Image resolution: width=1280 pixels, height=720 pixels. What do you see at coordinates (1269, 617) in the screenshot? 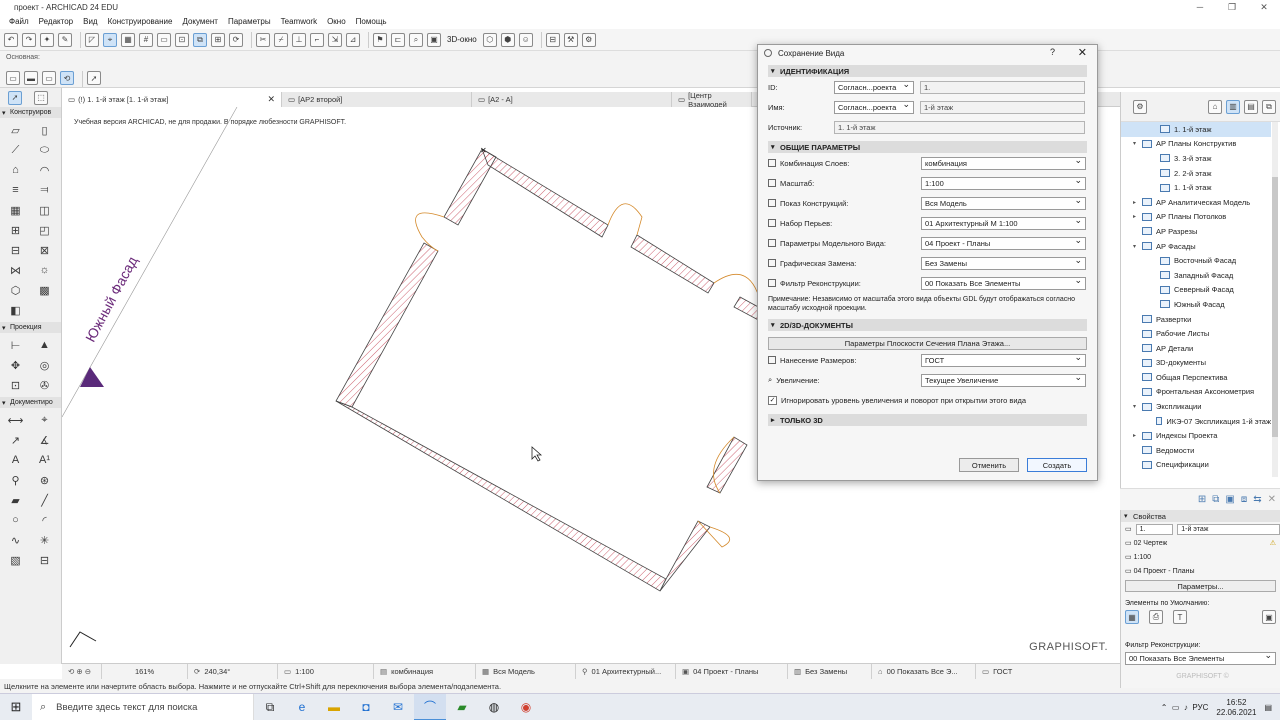
I see `defaults-apply-icon: ▣` at bounding box center [1269, 617].